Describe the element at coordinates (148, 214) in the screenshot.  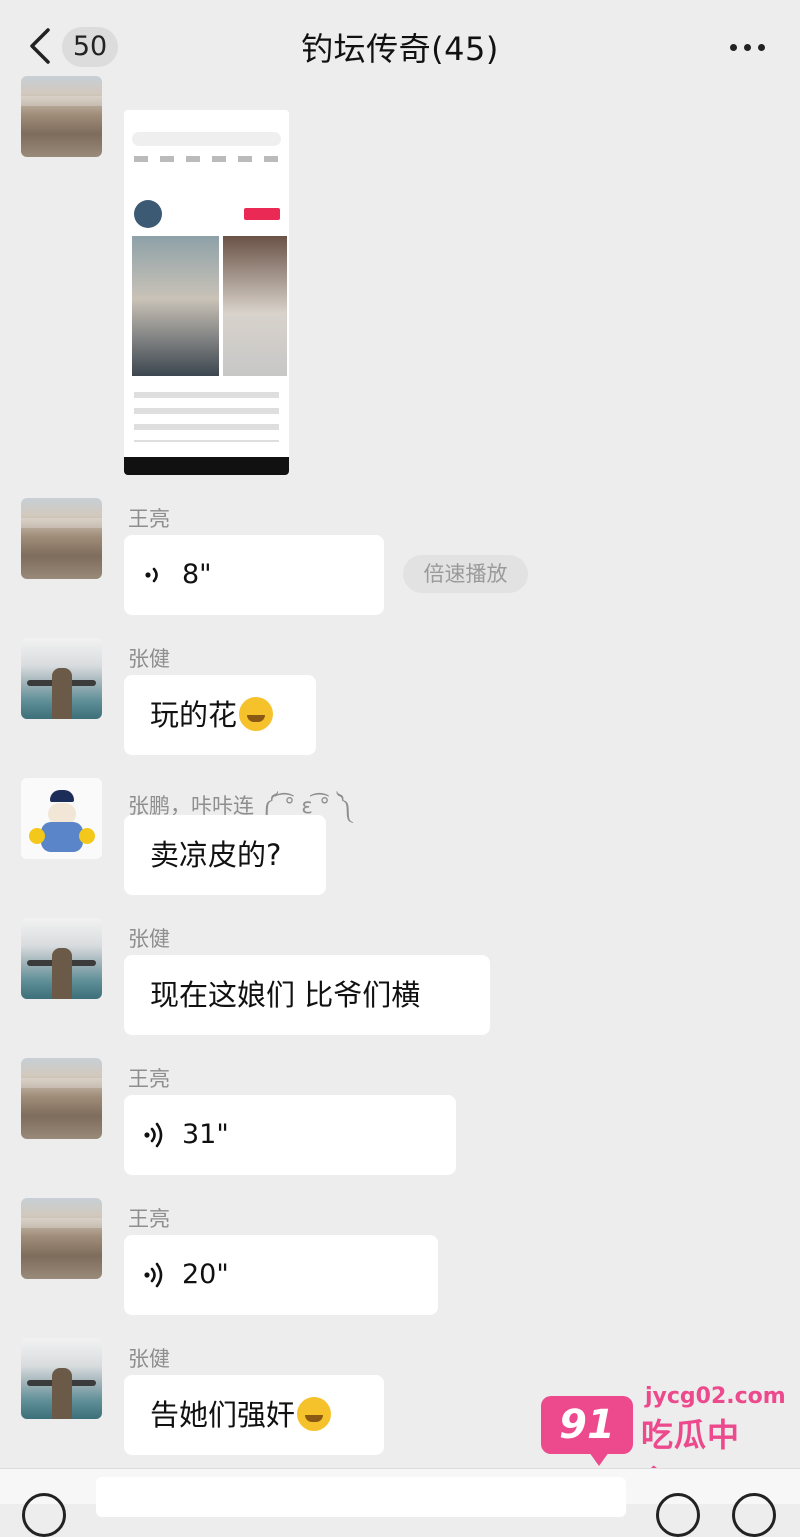
I see `user-avatar-thumbnail` at that location.